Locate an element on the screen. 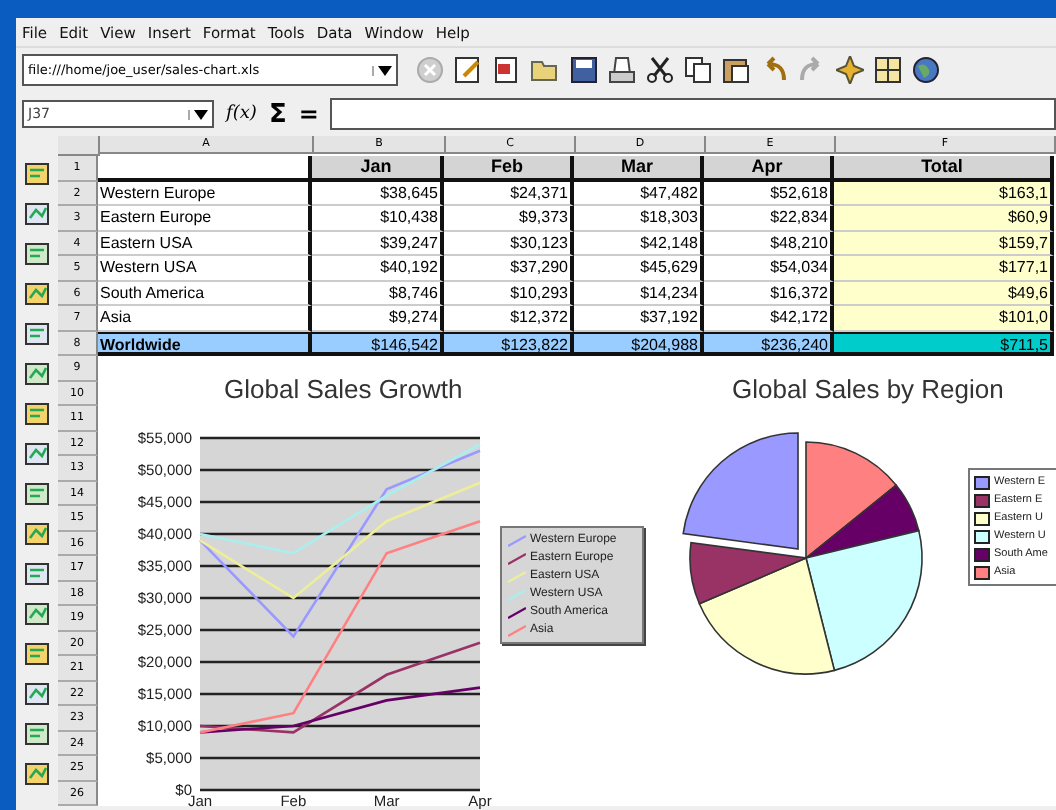  paste-icon is located at coordinates (736, 70).